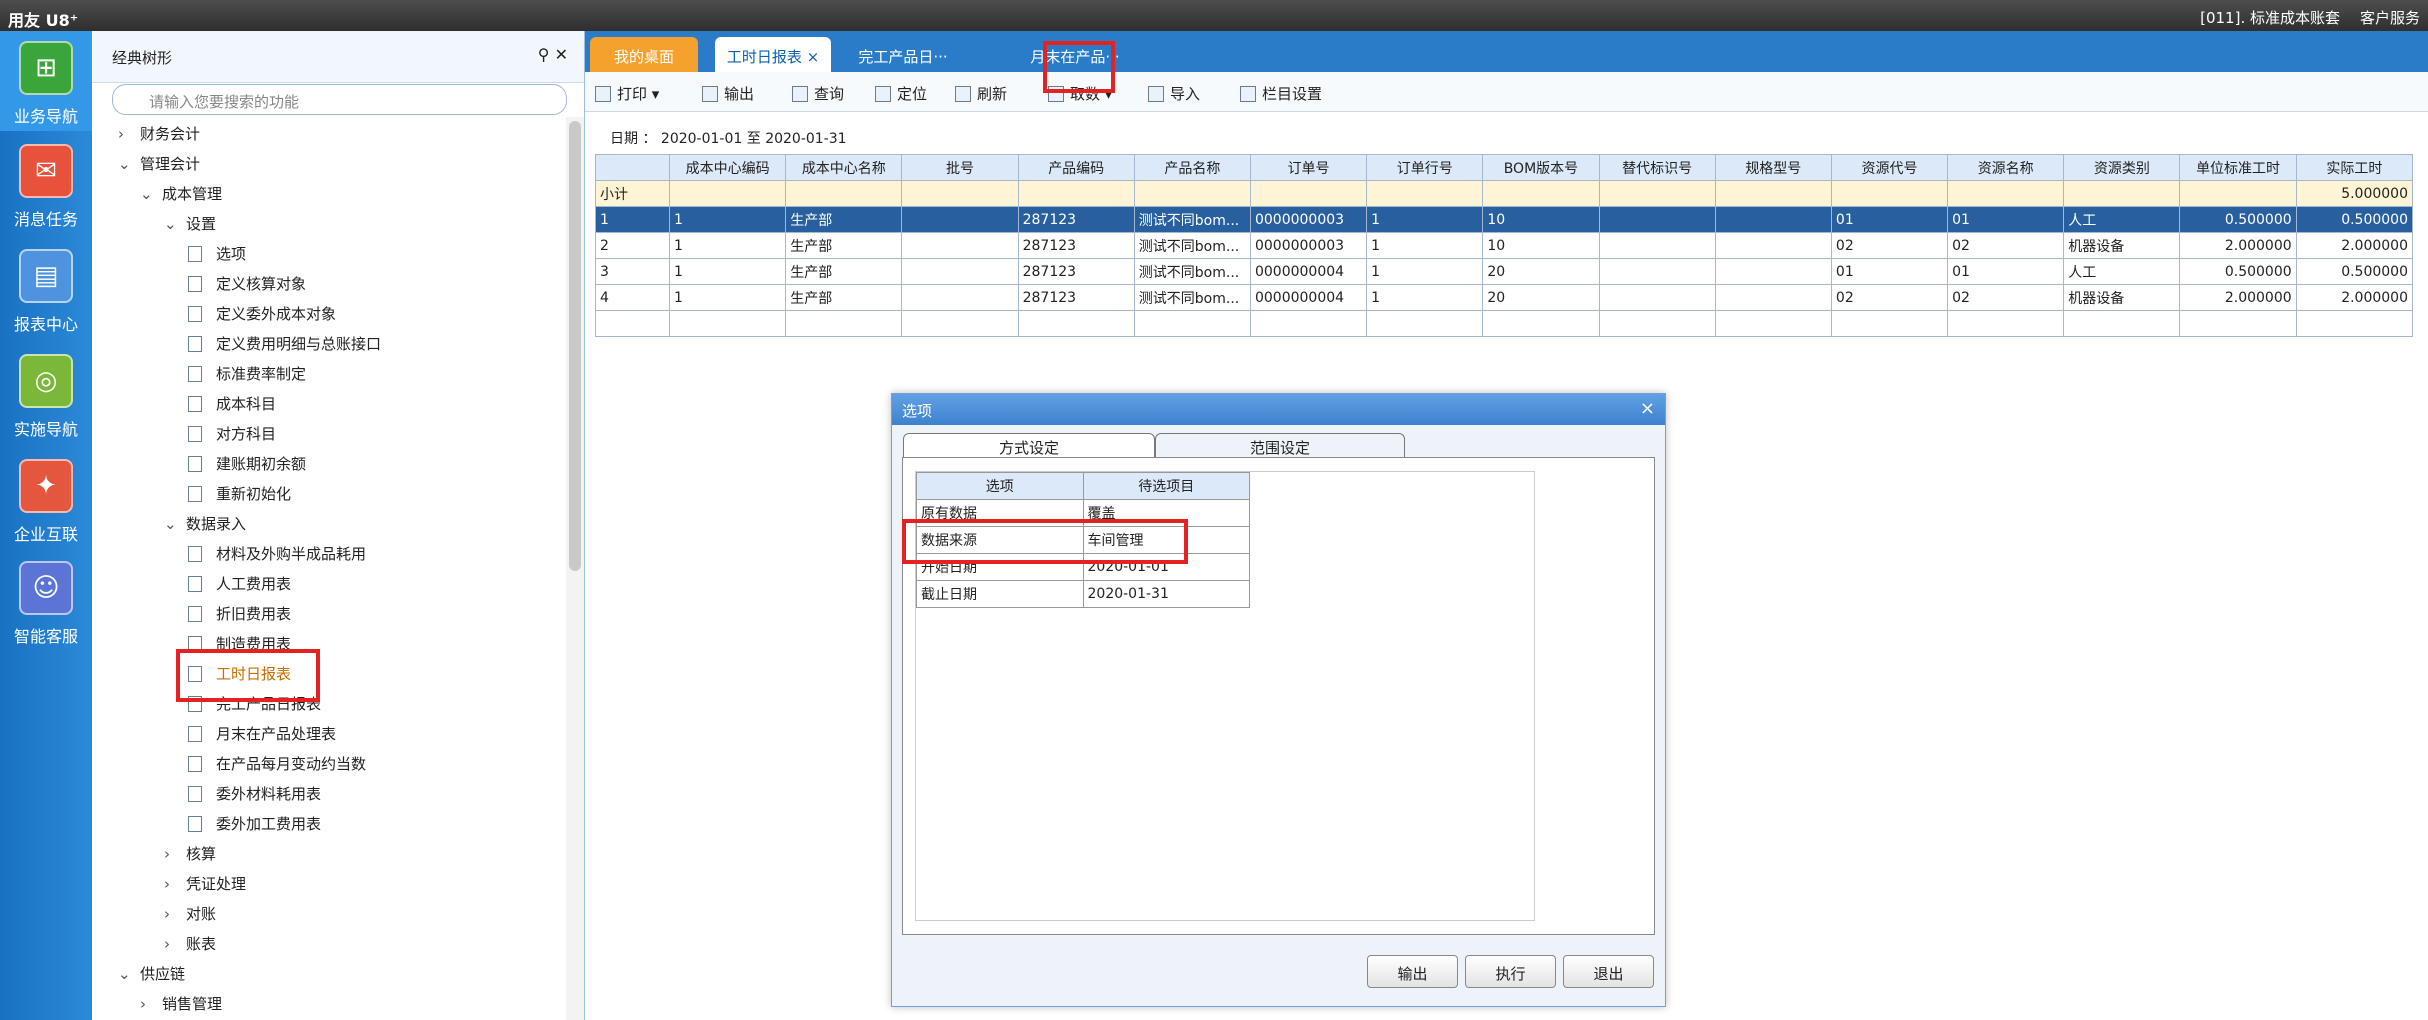  What do you see at coordinates (1541, 167) in the screenshot?
I see `column-header: BOM版本号` at bounding box center [1541, 167].